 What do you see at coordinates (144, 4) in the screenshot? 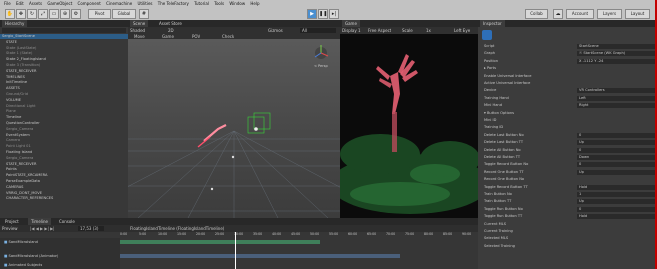
I see `menu-utilities: Utilities` at bounding box center [144, 4].